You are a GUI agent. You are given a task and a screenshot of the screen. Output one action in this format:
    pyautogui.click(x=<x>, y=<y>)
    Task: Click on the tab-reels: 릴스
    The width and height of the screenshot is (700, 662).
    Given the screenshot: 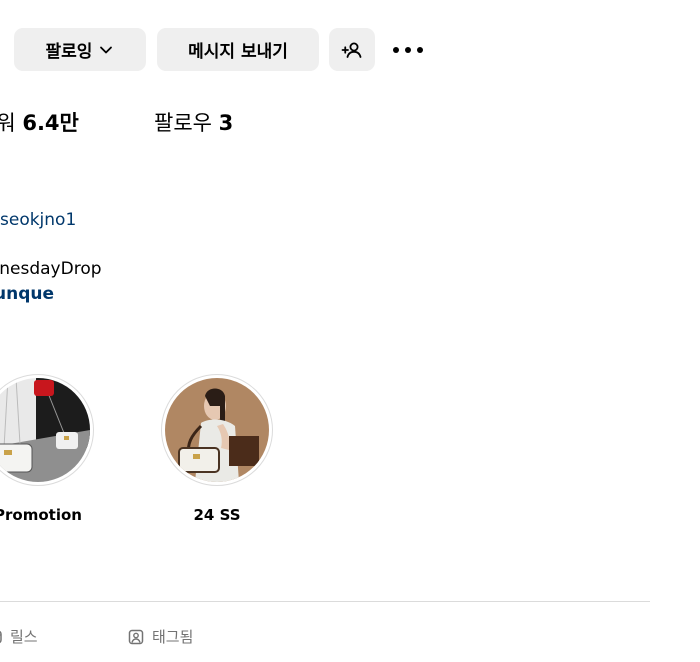 What is the action you would take?
    pyautogui.click(x=19, y=636)
    